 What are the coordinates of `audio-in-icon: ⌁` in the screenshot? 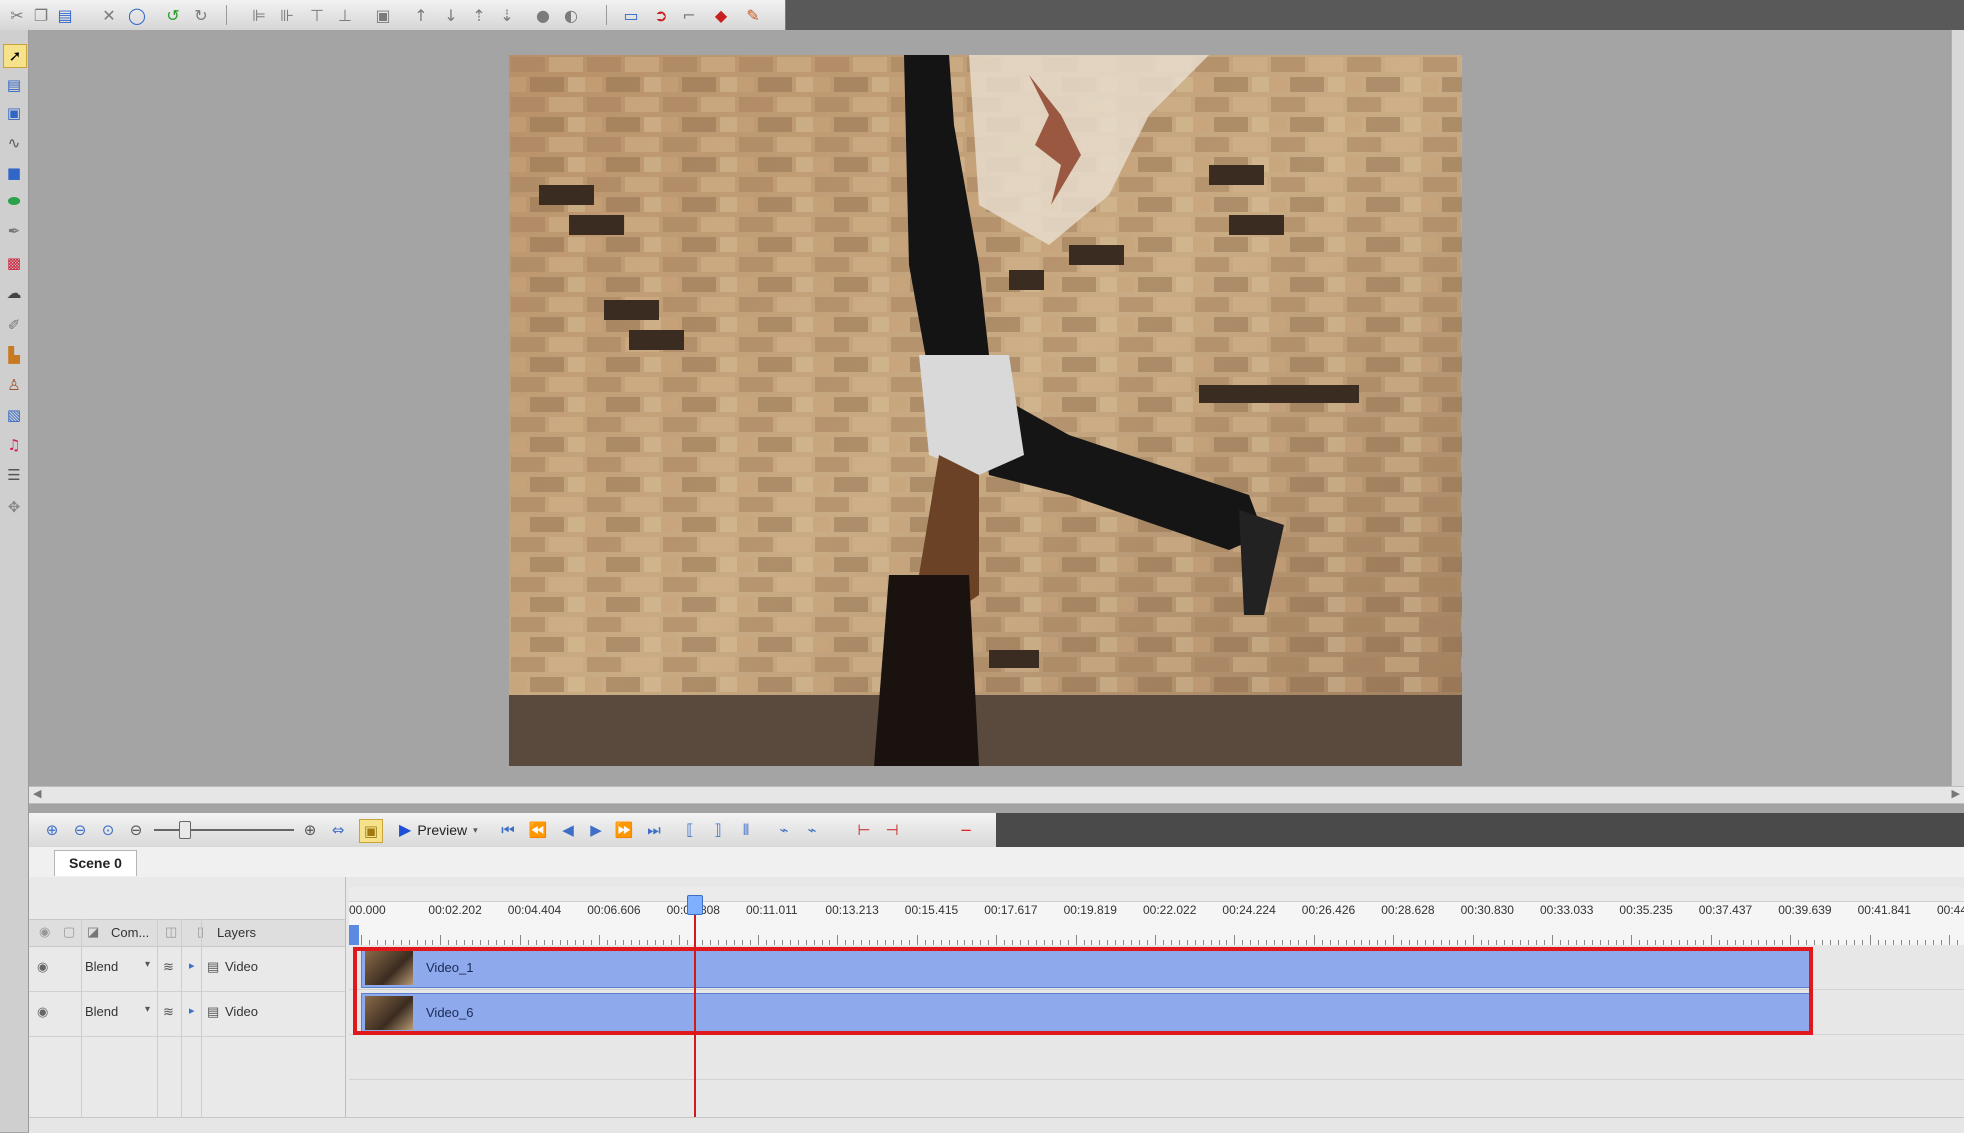 It's located at (784, 830).